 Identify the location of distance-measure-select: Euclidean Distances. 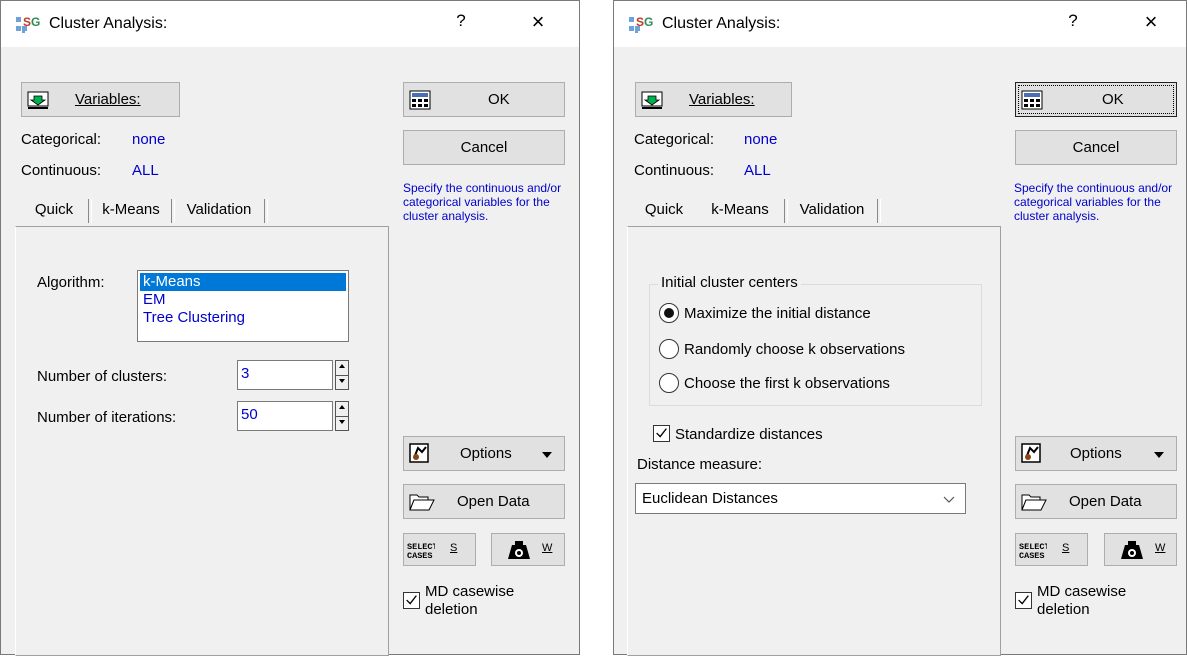
(800, 498).